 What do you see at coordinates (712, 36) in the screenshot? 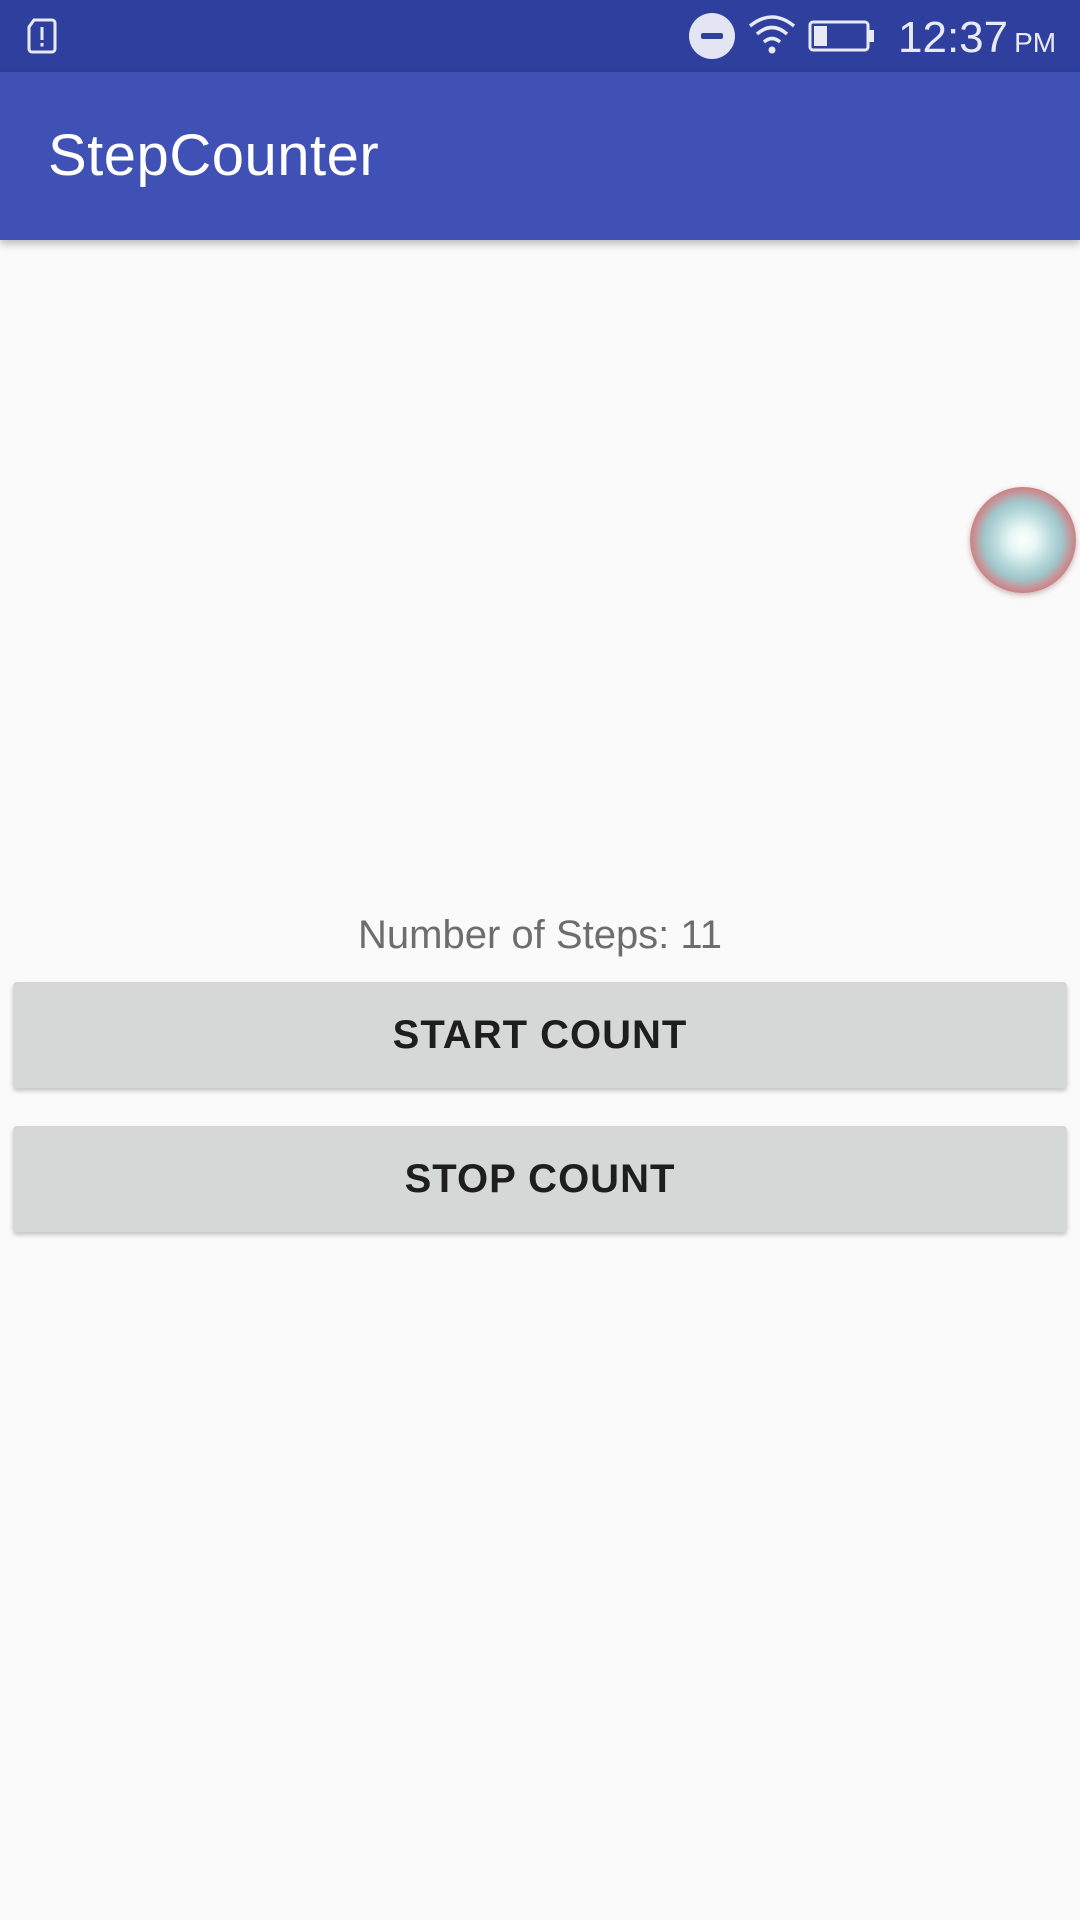
I see `do-not-disturb-icon` at bounding box center [712, 36].